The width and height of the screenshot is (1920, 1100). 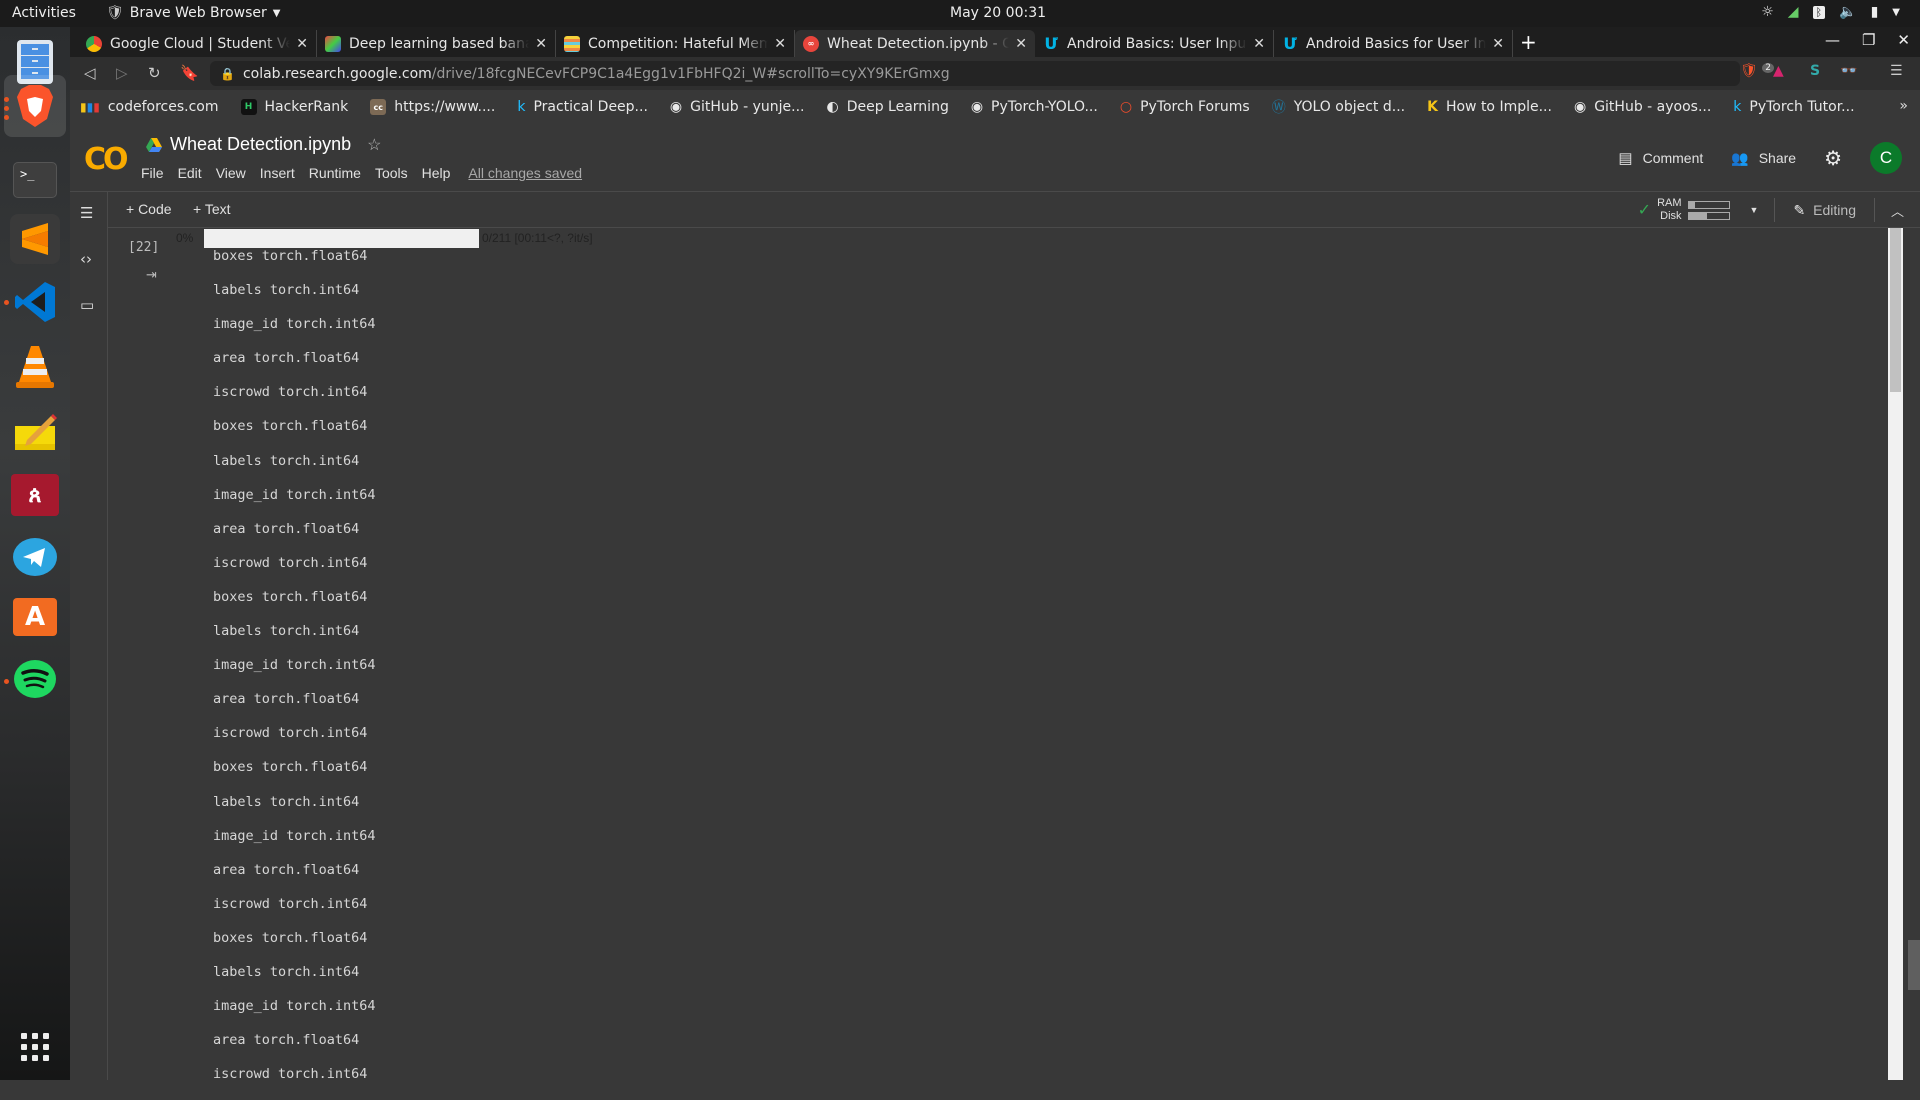 I want to click on output-scrollbar, so click(x=1895, y=654).